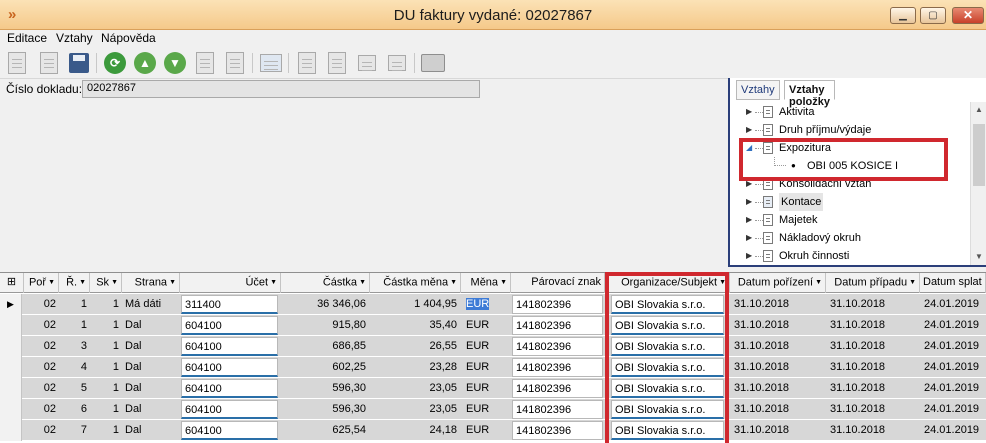  What do you see at coordinates (74, 409) in the screenshot?
I see `cell-radek: 6` at bounding box center [74, 409].